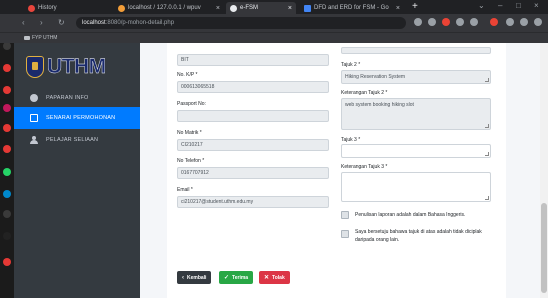  What do you see at coordinates (544, 170) in the screenshot?
I see `page-scrollbar` at bounding box center [544, 170].